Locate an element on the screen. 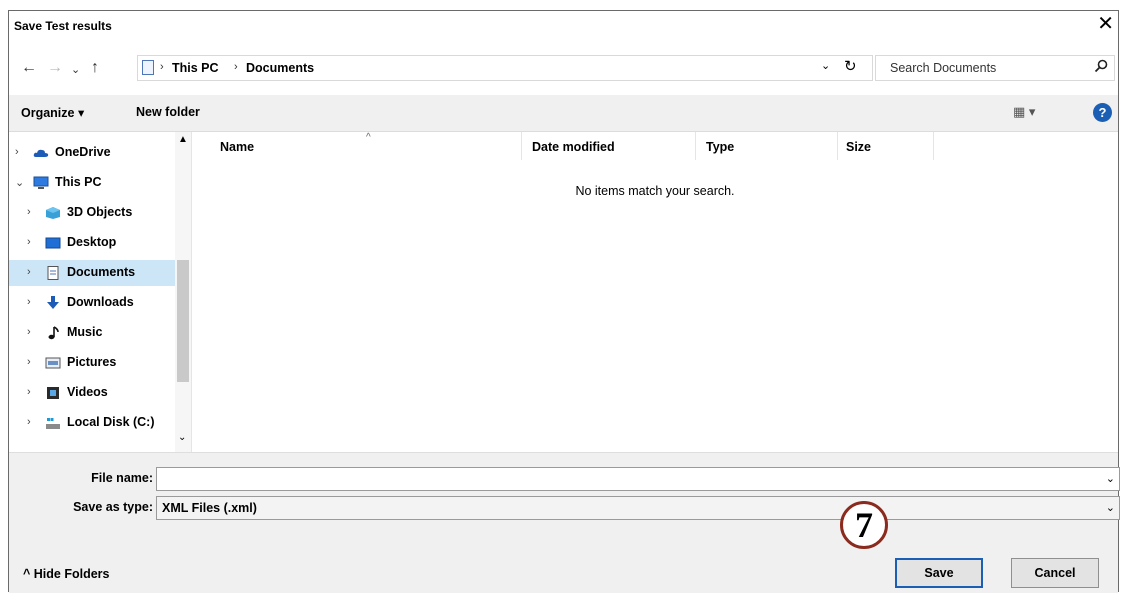 The image size is (1123, 596). column-header-type: Type is located at coordinates (767, 146).